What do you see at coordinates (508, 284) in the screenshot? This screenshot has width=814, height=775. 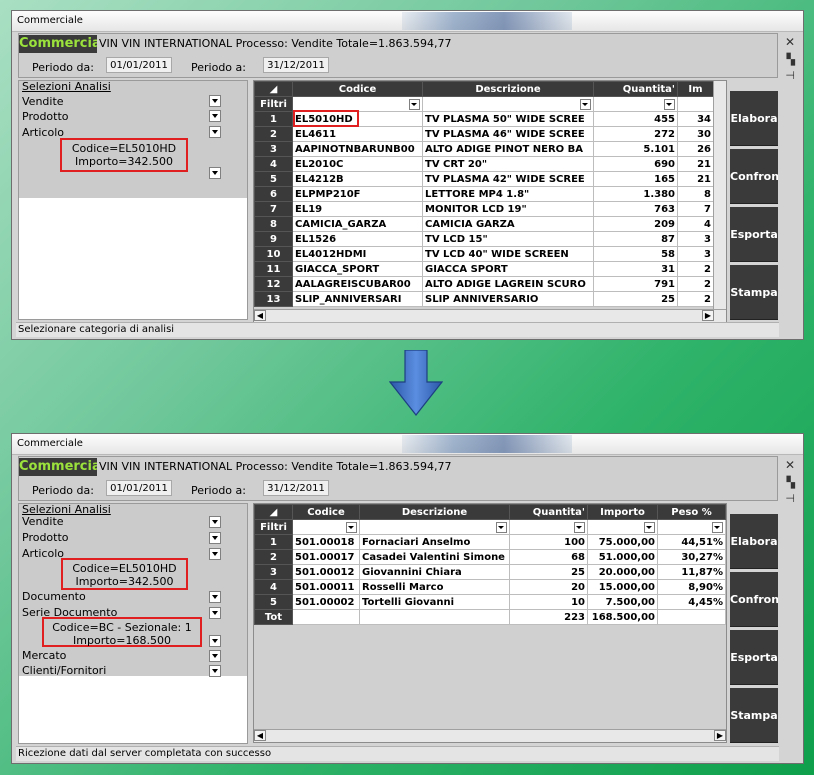 I see `cell-descrizione: ALTO ADIGE LAGREIN SCURO` at bounding box center [508, 284].